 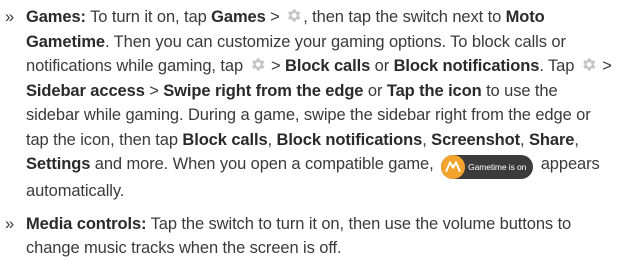 I want to click on gametime-badge: Gametime is on, so click(x=487, y=167).